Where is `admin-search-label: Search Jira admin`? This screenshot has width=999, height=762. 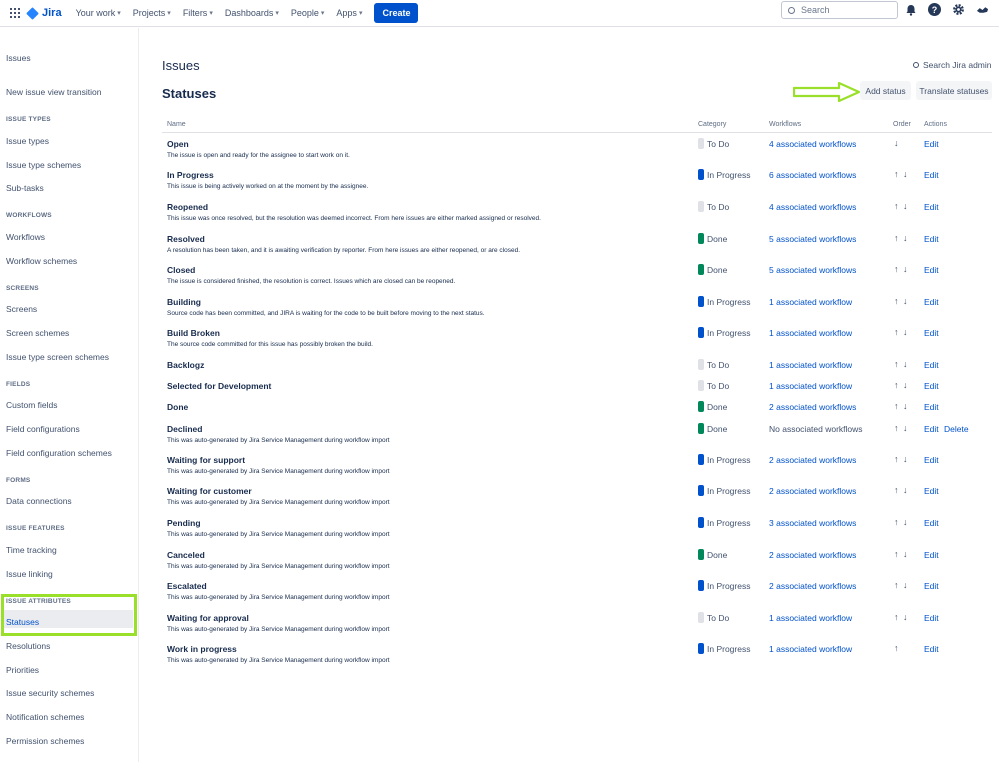 admin-search-label: Search Jira admin is located at coordinates (957, 65).